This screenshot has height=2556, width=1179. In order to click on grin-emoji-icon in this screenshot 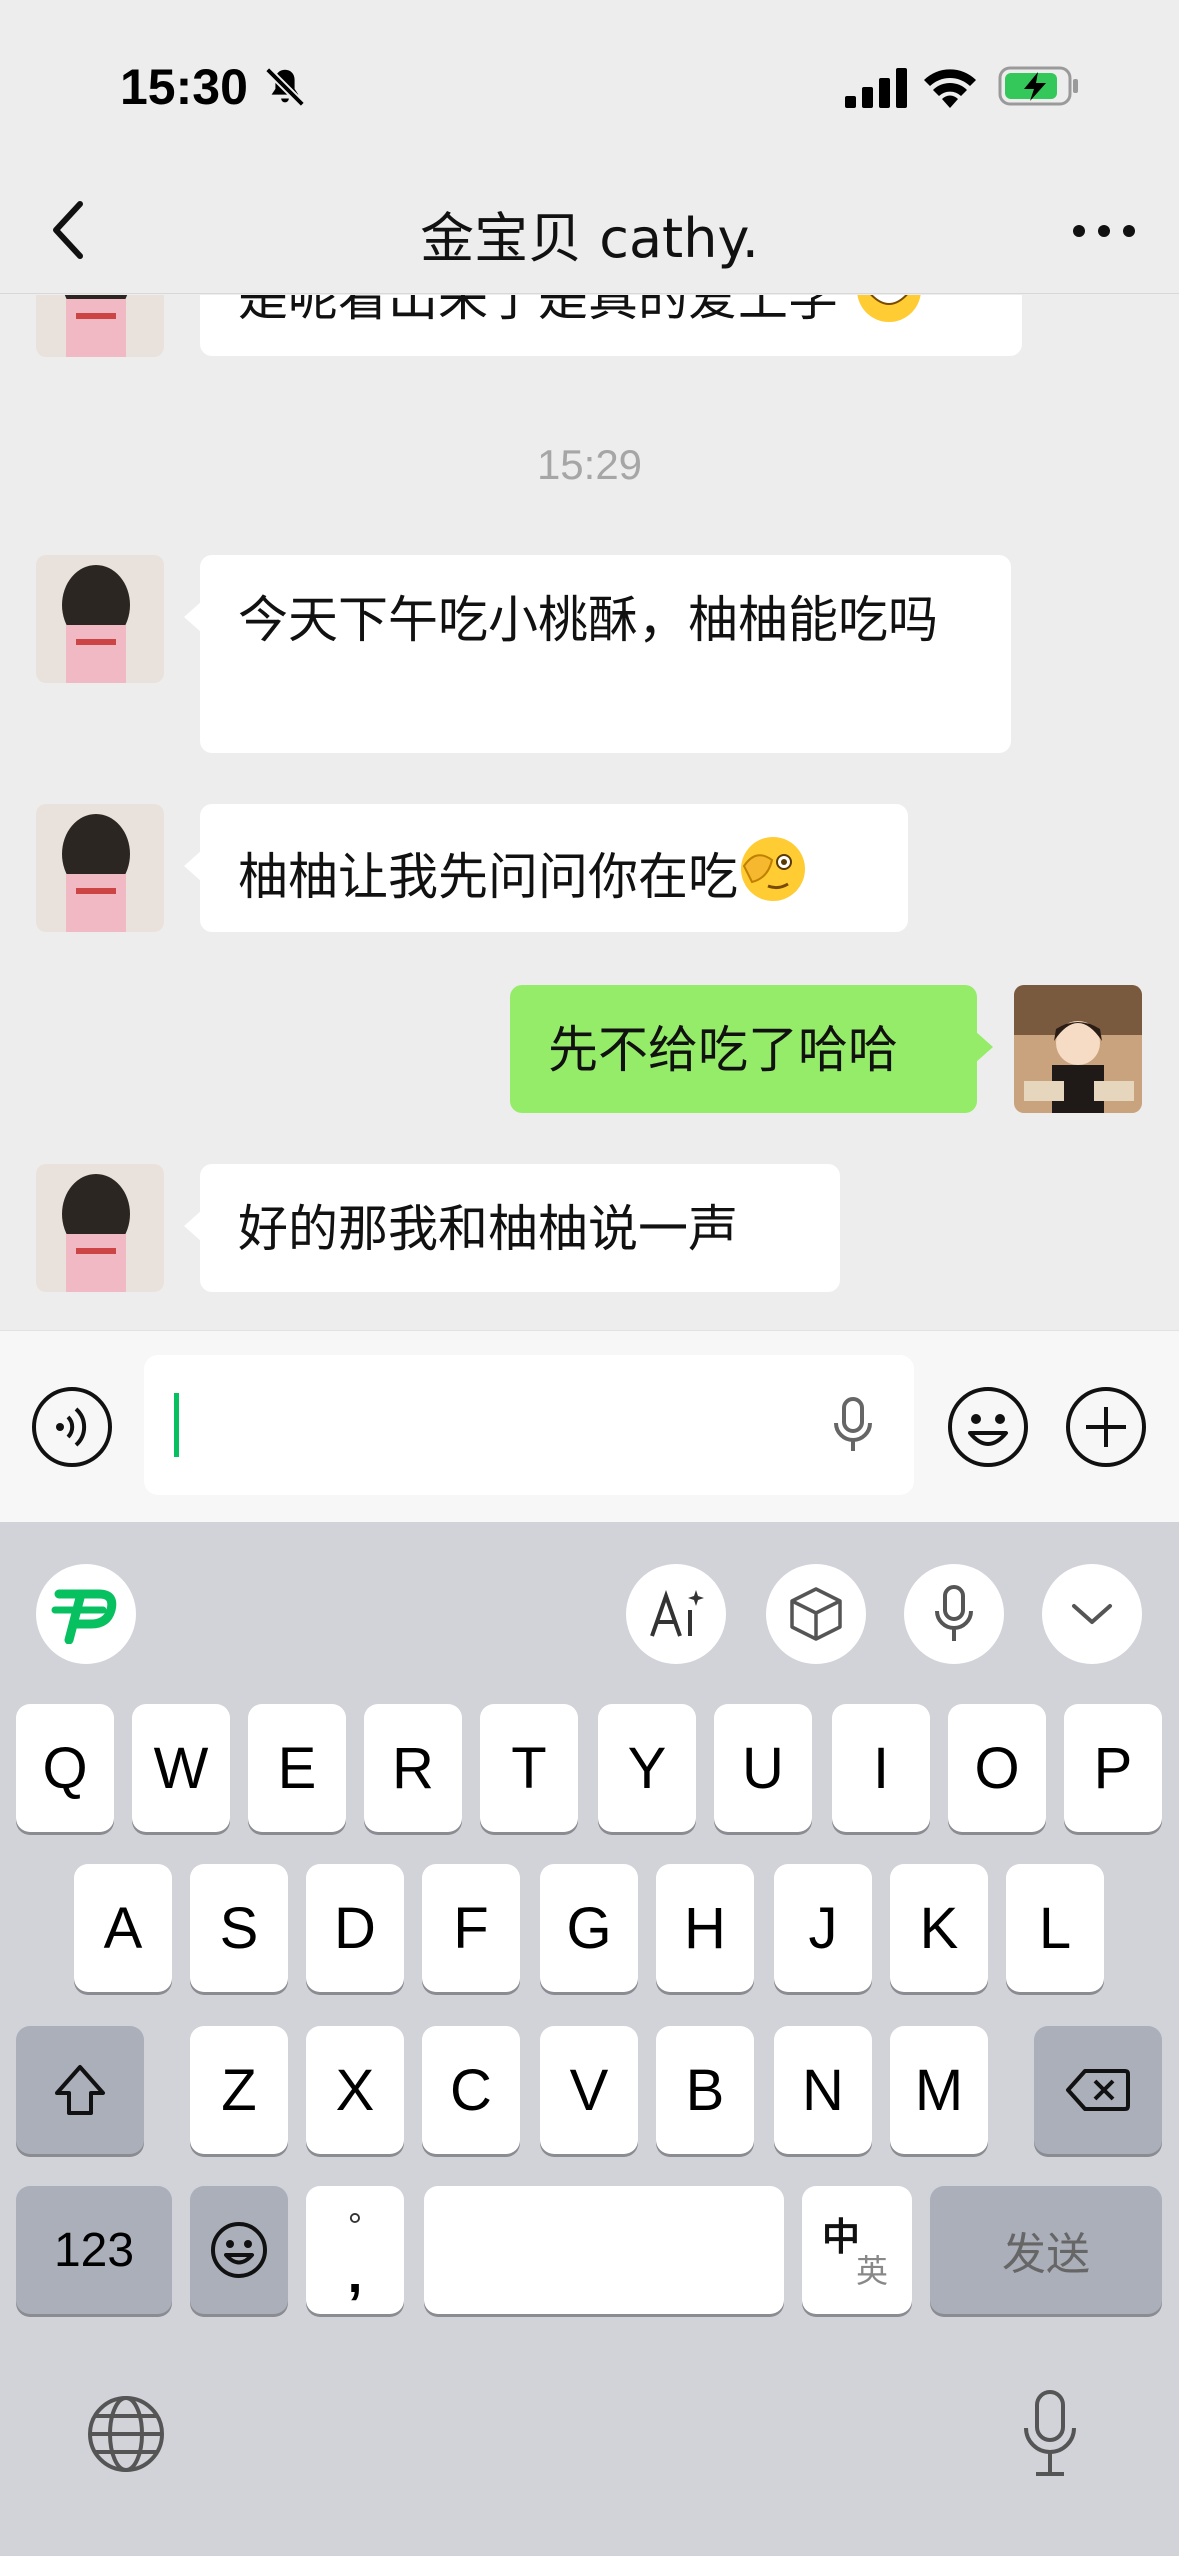, I will do `click(889, 308)`.